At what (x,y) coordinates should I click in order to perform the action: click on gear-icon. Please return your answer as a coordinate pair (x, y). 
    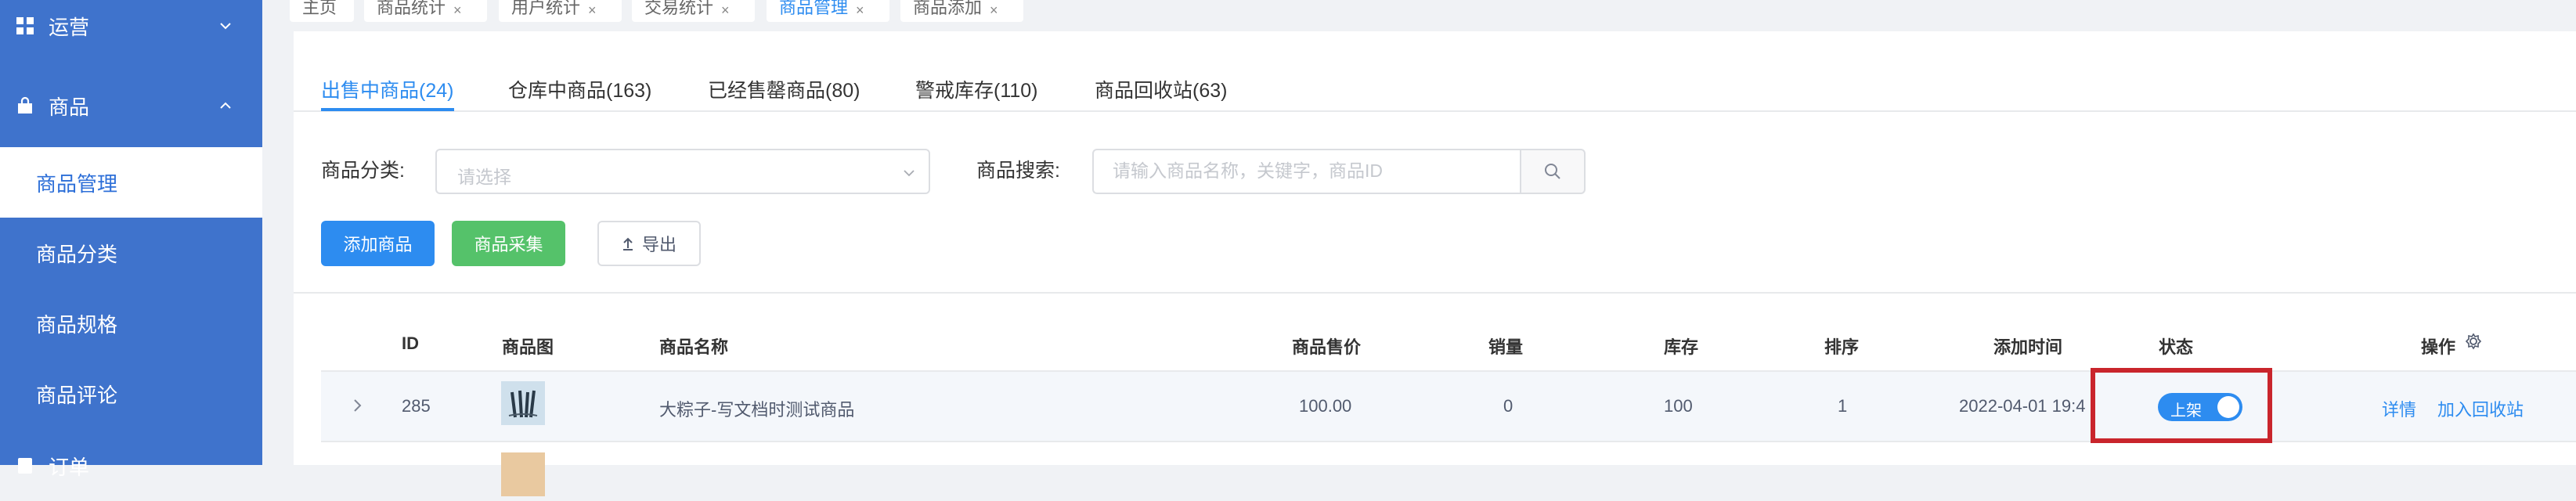
    Looking at the image, I should click on (2473, 341).